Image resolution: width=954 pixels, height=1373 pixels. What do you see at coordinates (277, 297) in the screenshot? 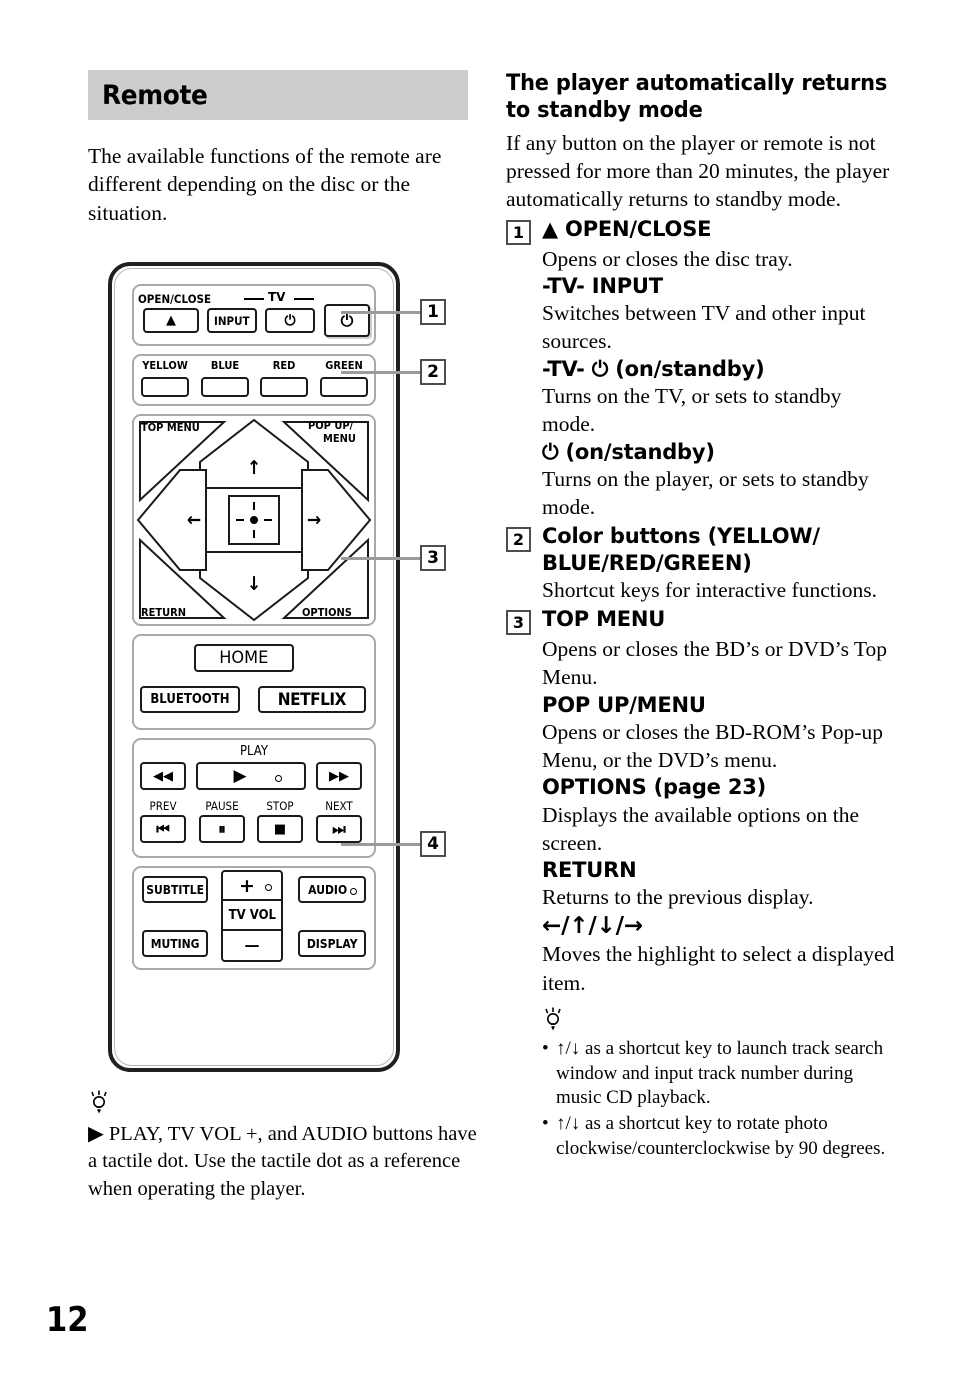
I see `tv-label: TV` at bounding box center [277, 297].